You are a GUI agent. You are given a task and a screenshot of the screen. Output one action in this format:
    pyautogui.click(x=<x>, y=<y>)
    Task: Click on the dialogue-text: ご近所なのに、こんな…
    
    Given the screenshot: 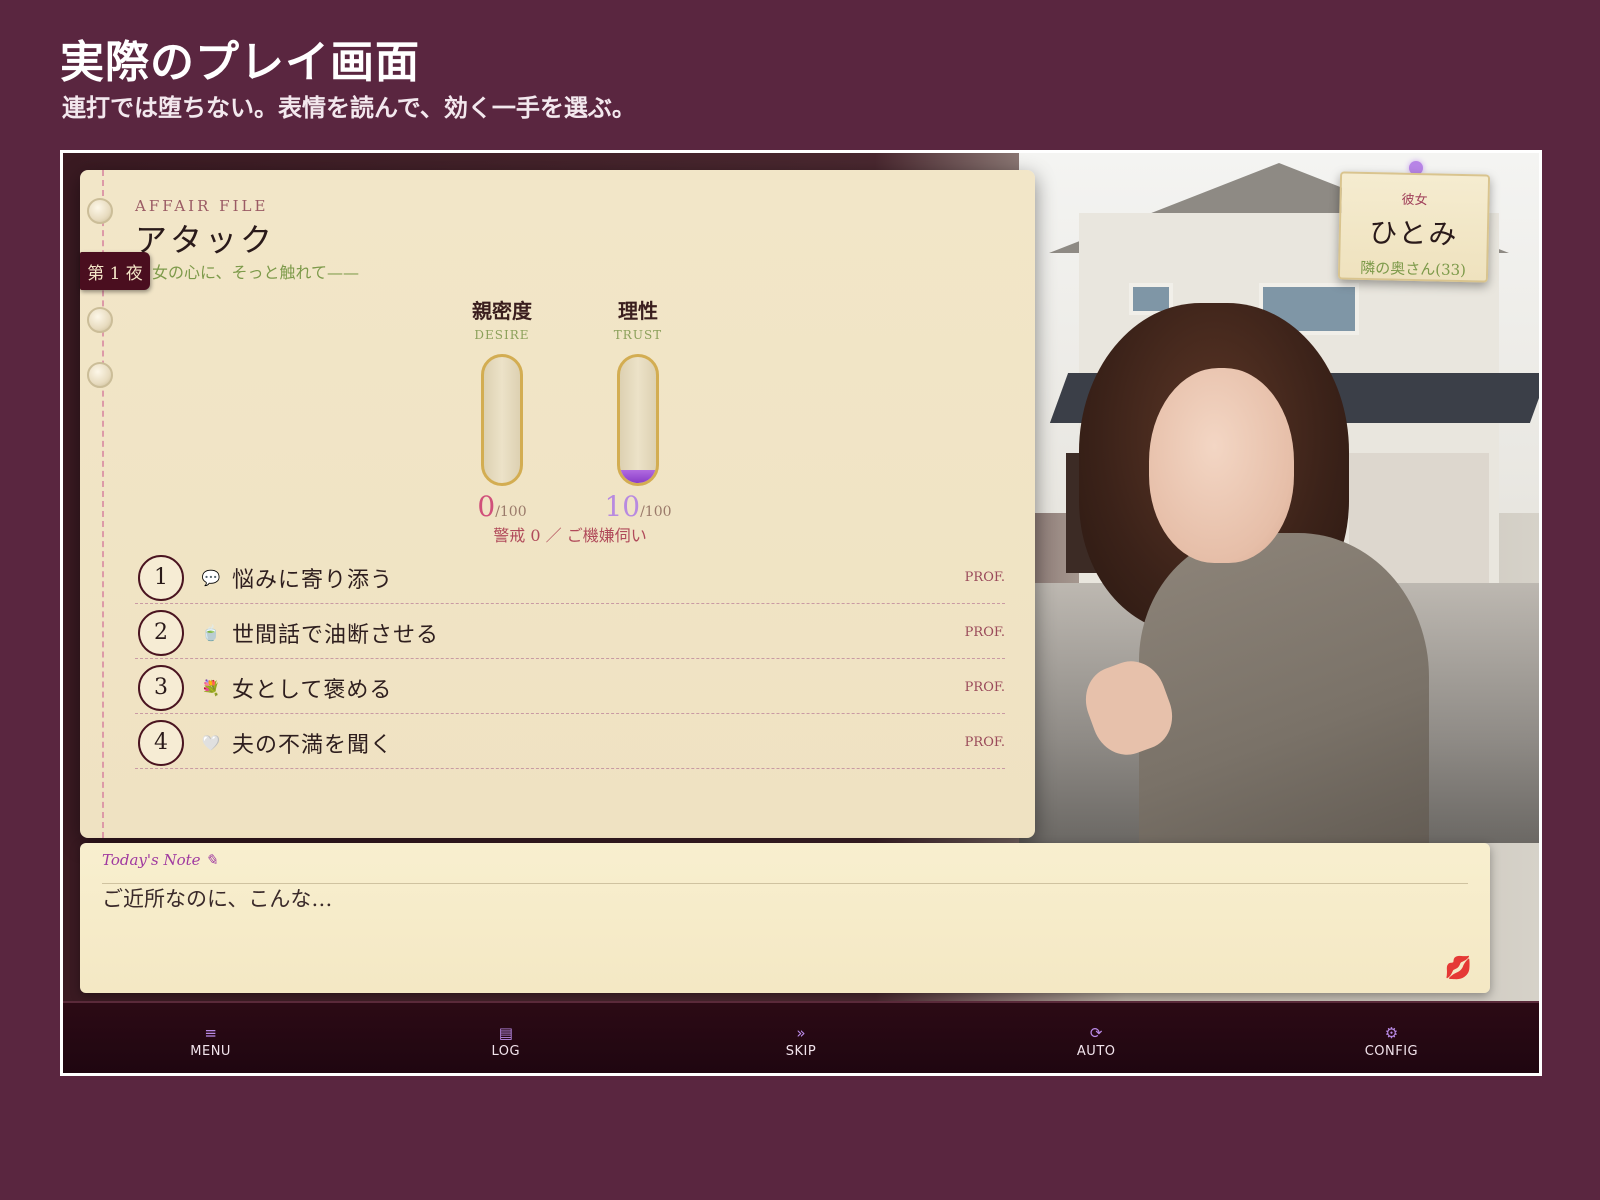 What is the action you would take?
    pyautogui.click(x=217, y=899)
    